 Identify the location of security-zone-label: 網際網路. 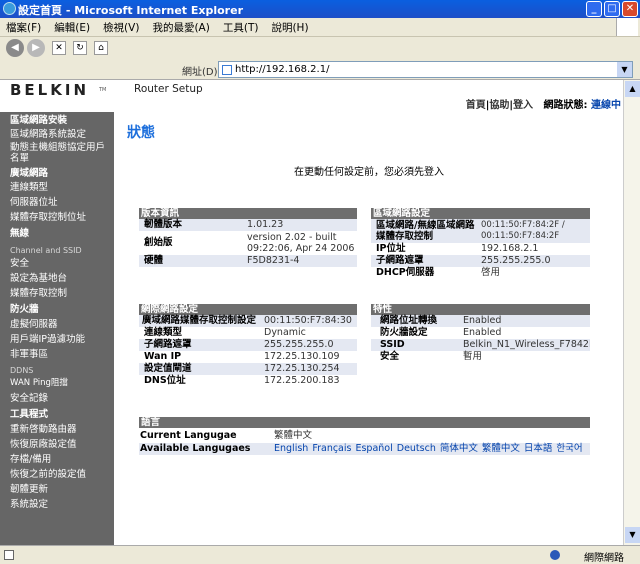
(604, 558).